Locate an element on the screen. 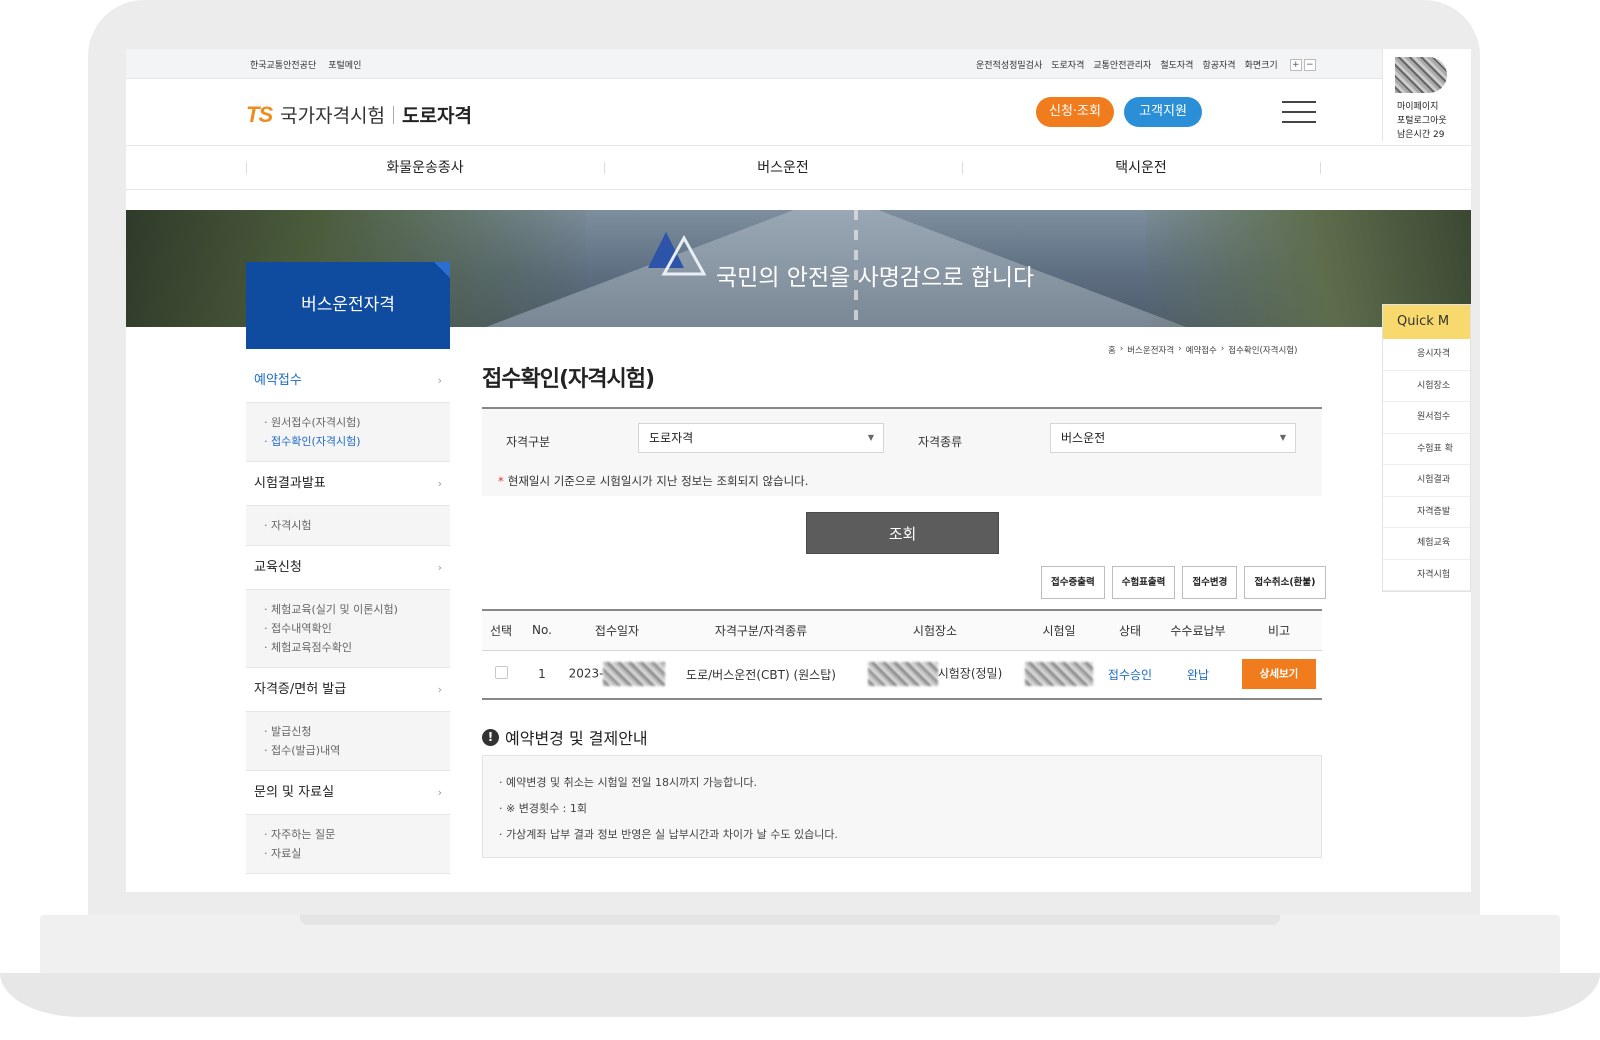 This screenshot has width=1600, height=1040. util-link-aptitude: 운전적성정밀검사 is located at coordinates (1009, 64).